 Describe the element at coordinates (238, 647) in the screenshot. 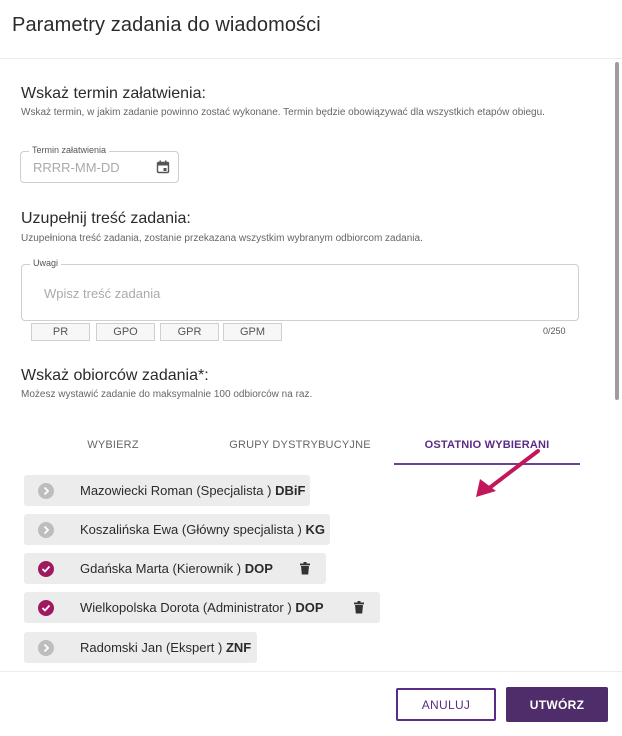

I see `recipient-unit: ZNF` at that location.